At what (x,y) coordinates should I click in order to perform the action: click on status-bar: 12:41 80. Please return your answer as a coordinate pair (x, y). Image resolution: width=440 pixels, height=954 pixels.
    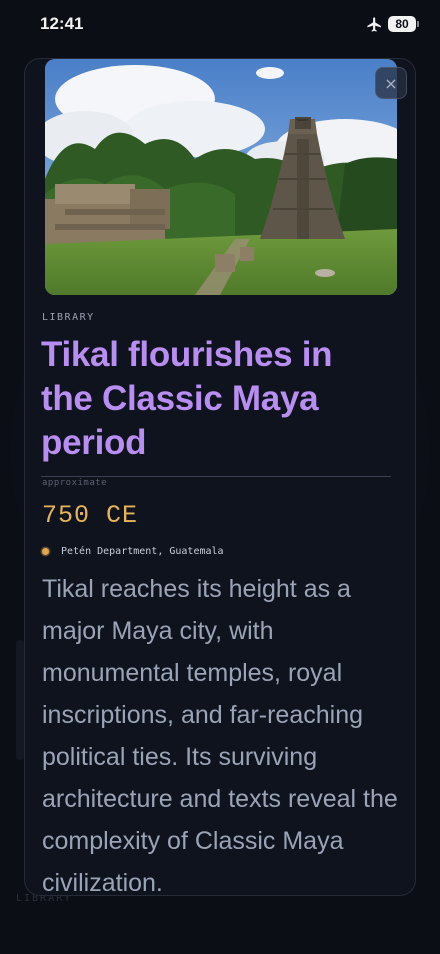
    Looking at the image, I should click on (220, 25).